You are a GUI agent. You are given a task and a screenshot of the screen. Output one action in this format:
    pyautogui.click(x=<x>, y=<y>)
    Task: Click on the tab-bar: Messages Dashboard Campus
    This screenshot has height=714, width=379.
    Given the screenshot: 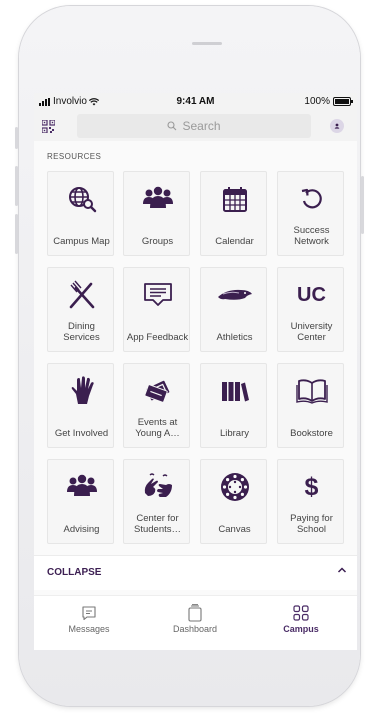 What is the action you would take?
    pyautogui.click(x=195, y=622)
    